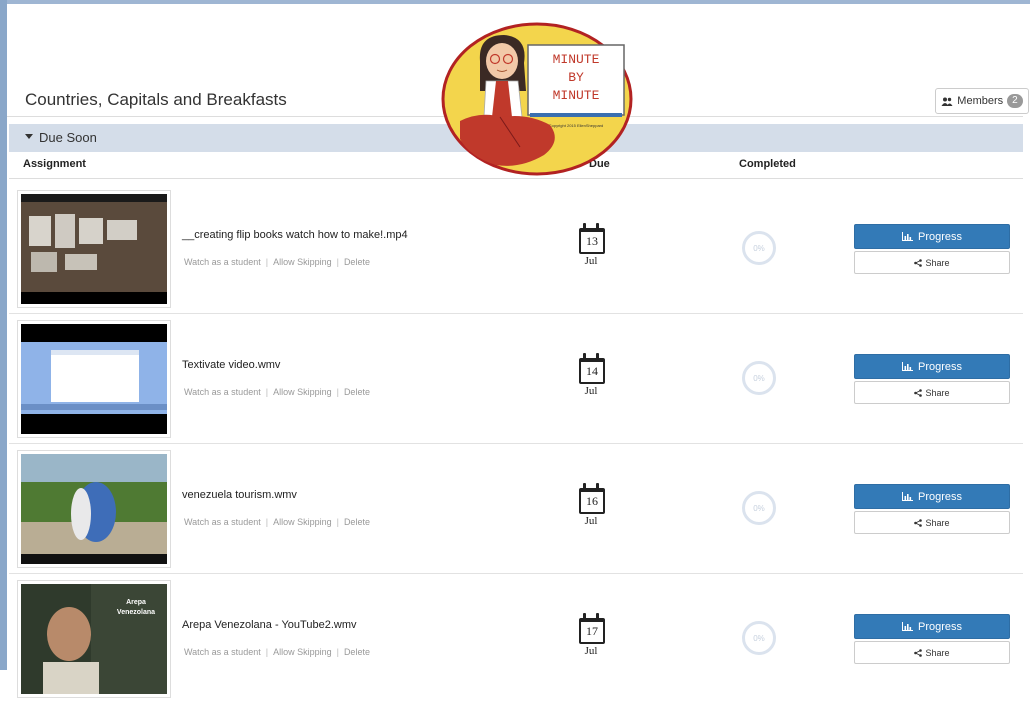  I want to click on column-header-assignment: Assignment, so click(54, 164).